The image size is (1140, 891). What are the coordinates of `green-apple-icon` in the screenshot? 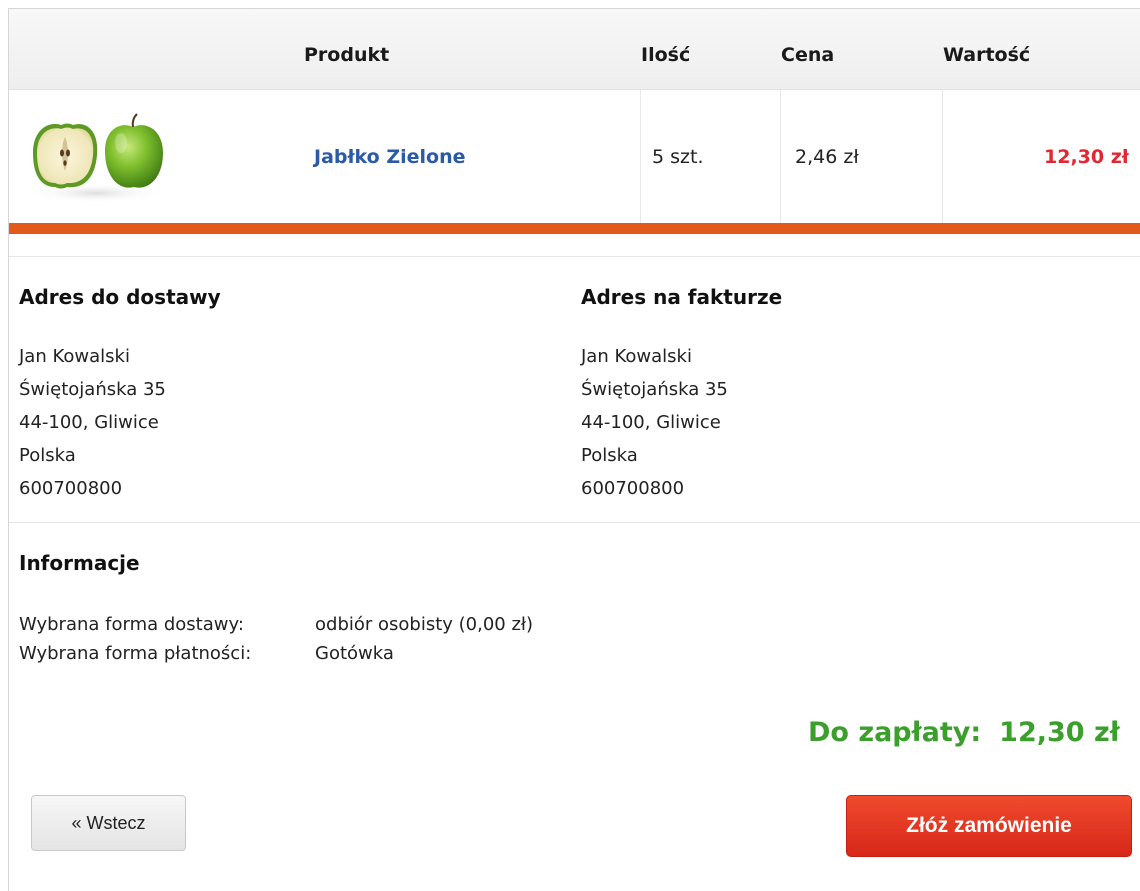 It's located at (96, 158).